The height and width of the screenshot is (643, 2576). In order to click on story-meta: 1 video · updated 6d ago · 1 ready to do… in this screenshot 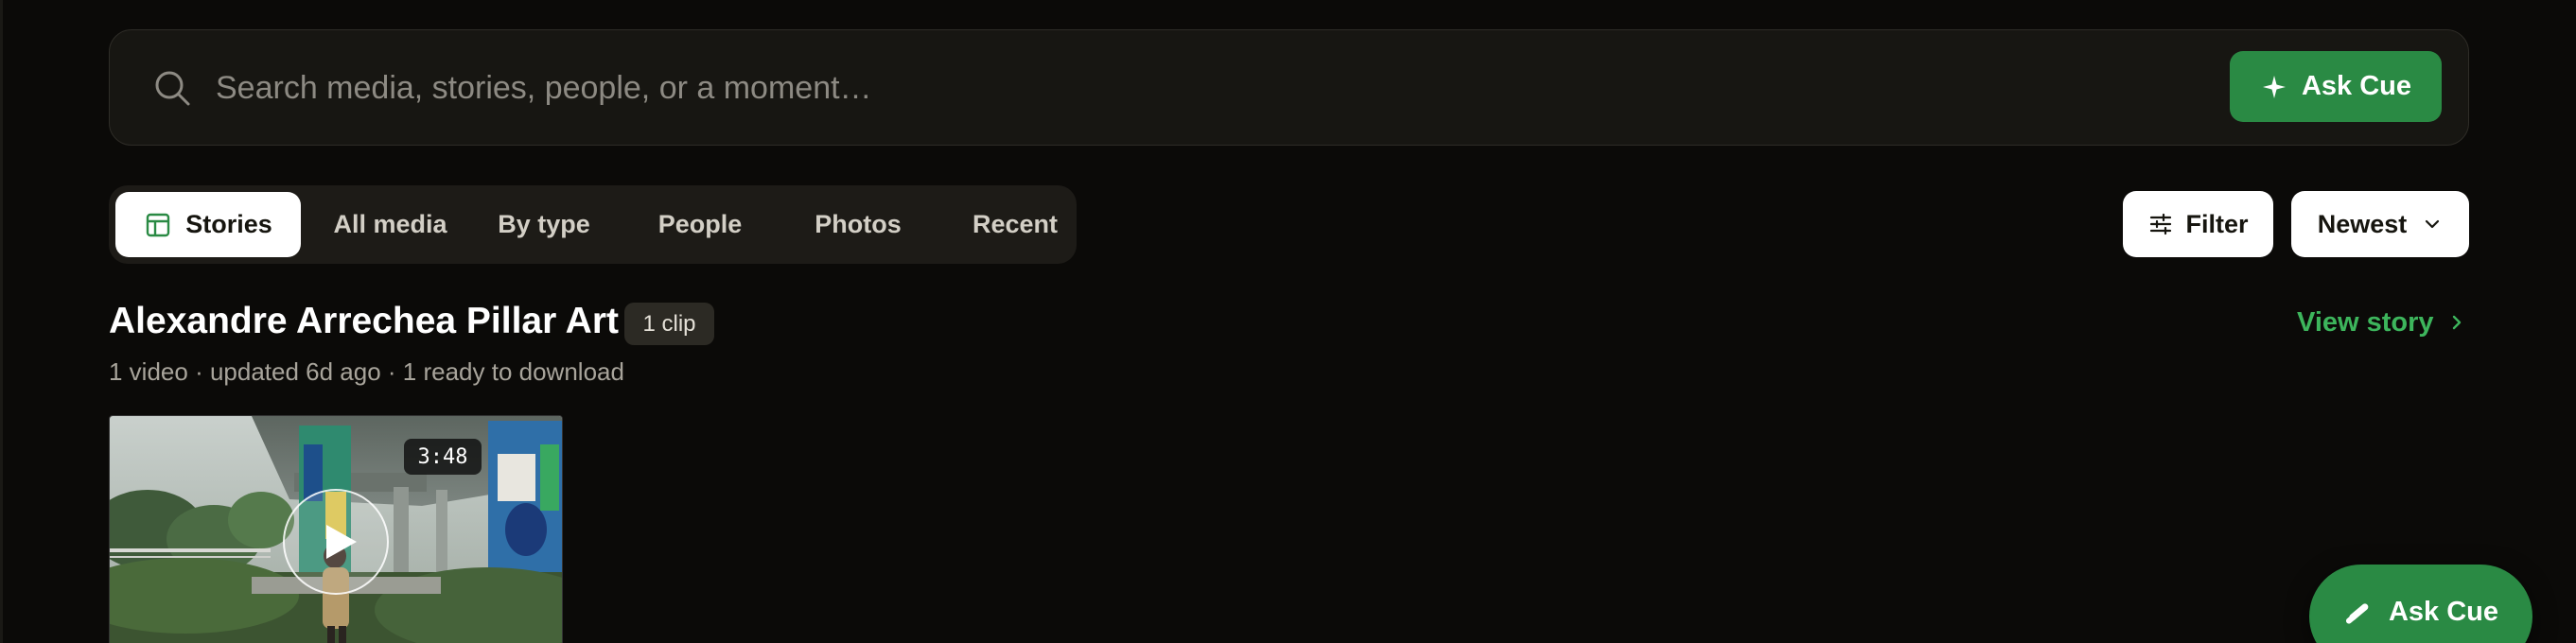, I will do `click(366, 371)`.